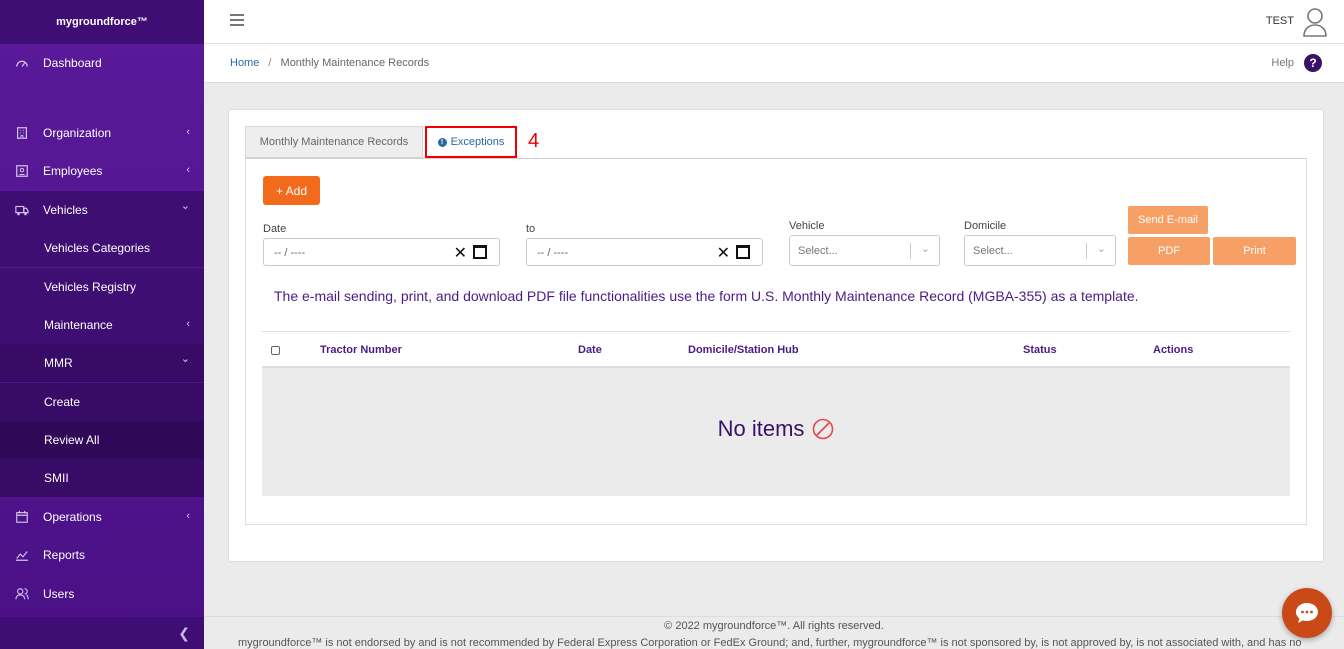 Image resolution: width=1344 pixels, height=649 pixels. What do you see at coordinates (58, 363) in the screenshot?
I see `sidebar-item-label: MMR` at bounding box center [58, 363].